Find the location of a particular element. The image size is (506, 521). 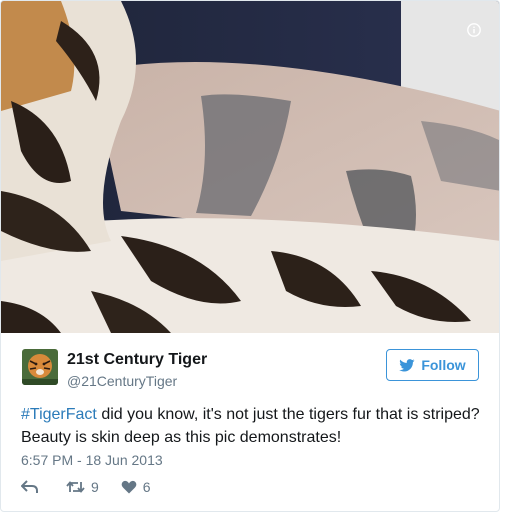

avatar is located at coordinates (40, 367).